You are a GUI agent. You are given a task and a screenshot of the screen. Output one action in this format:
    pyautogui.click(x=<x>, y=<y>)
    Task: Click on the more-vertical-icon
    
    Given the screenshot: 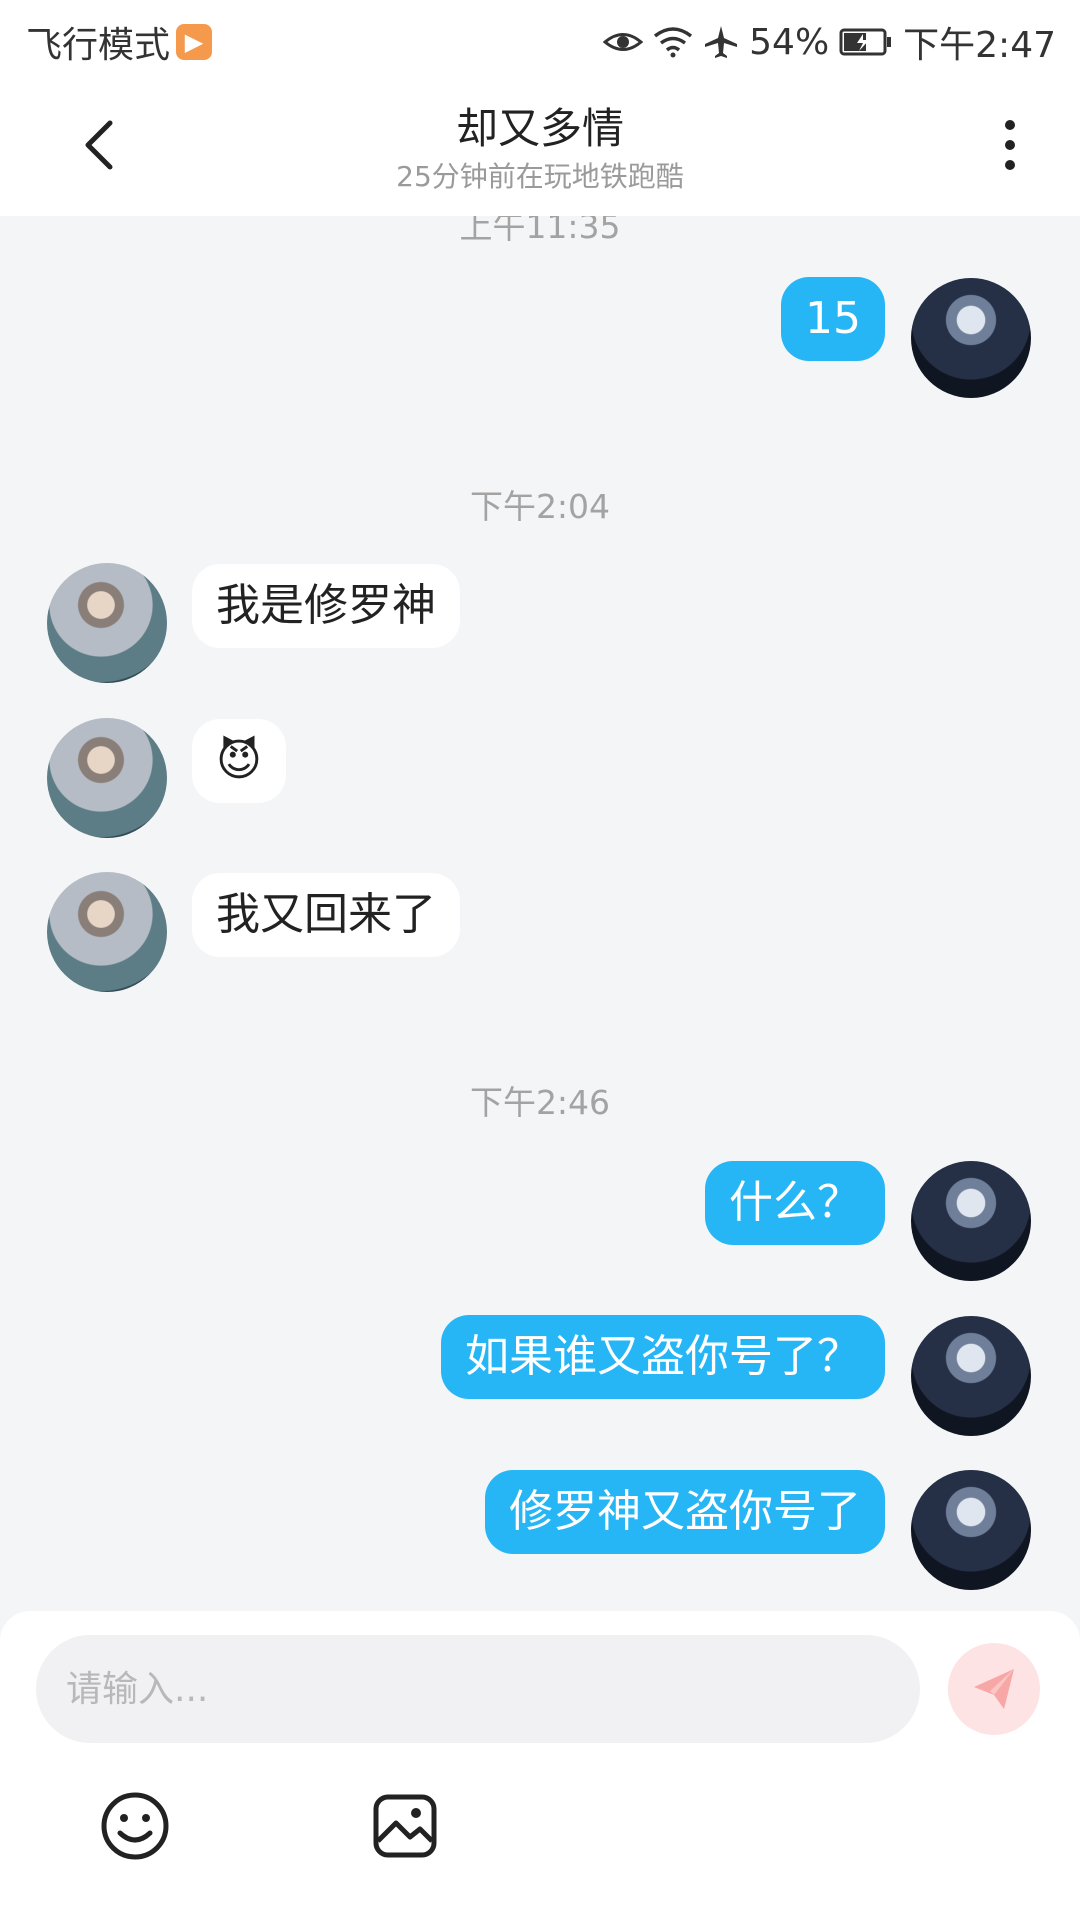 What is the action you would take?
    pyautogui.click(x=1010, y=145)
    